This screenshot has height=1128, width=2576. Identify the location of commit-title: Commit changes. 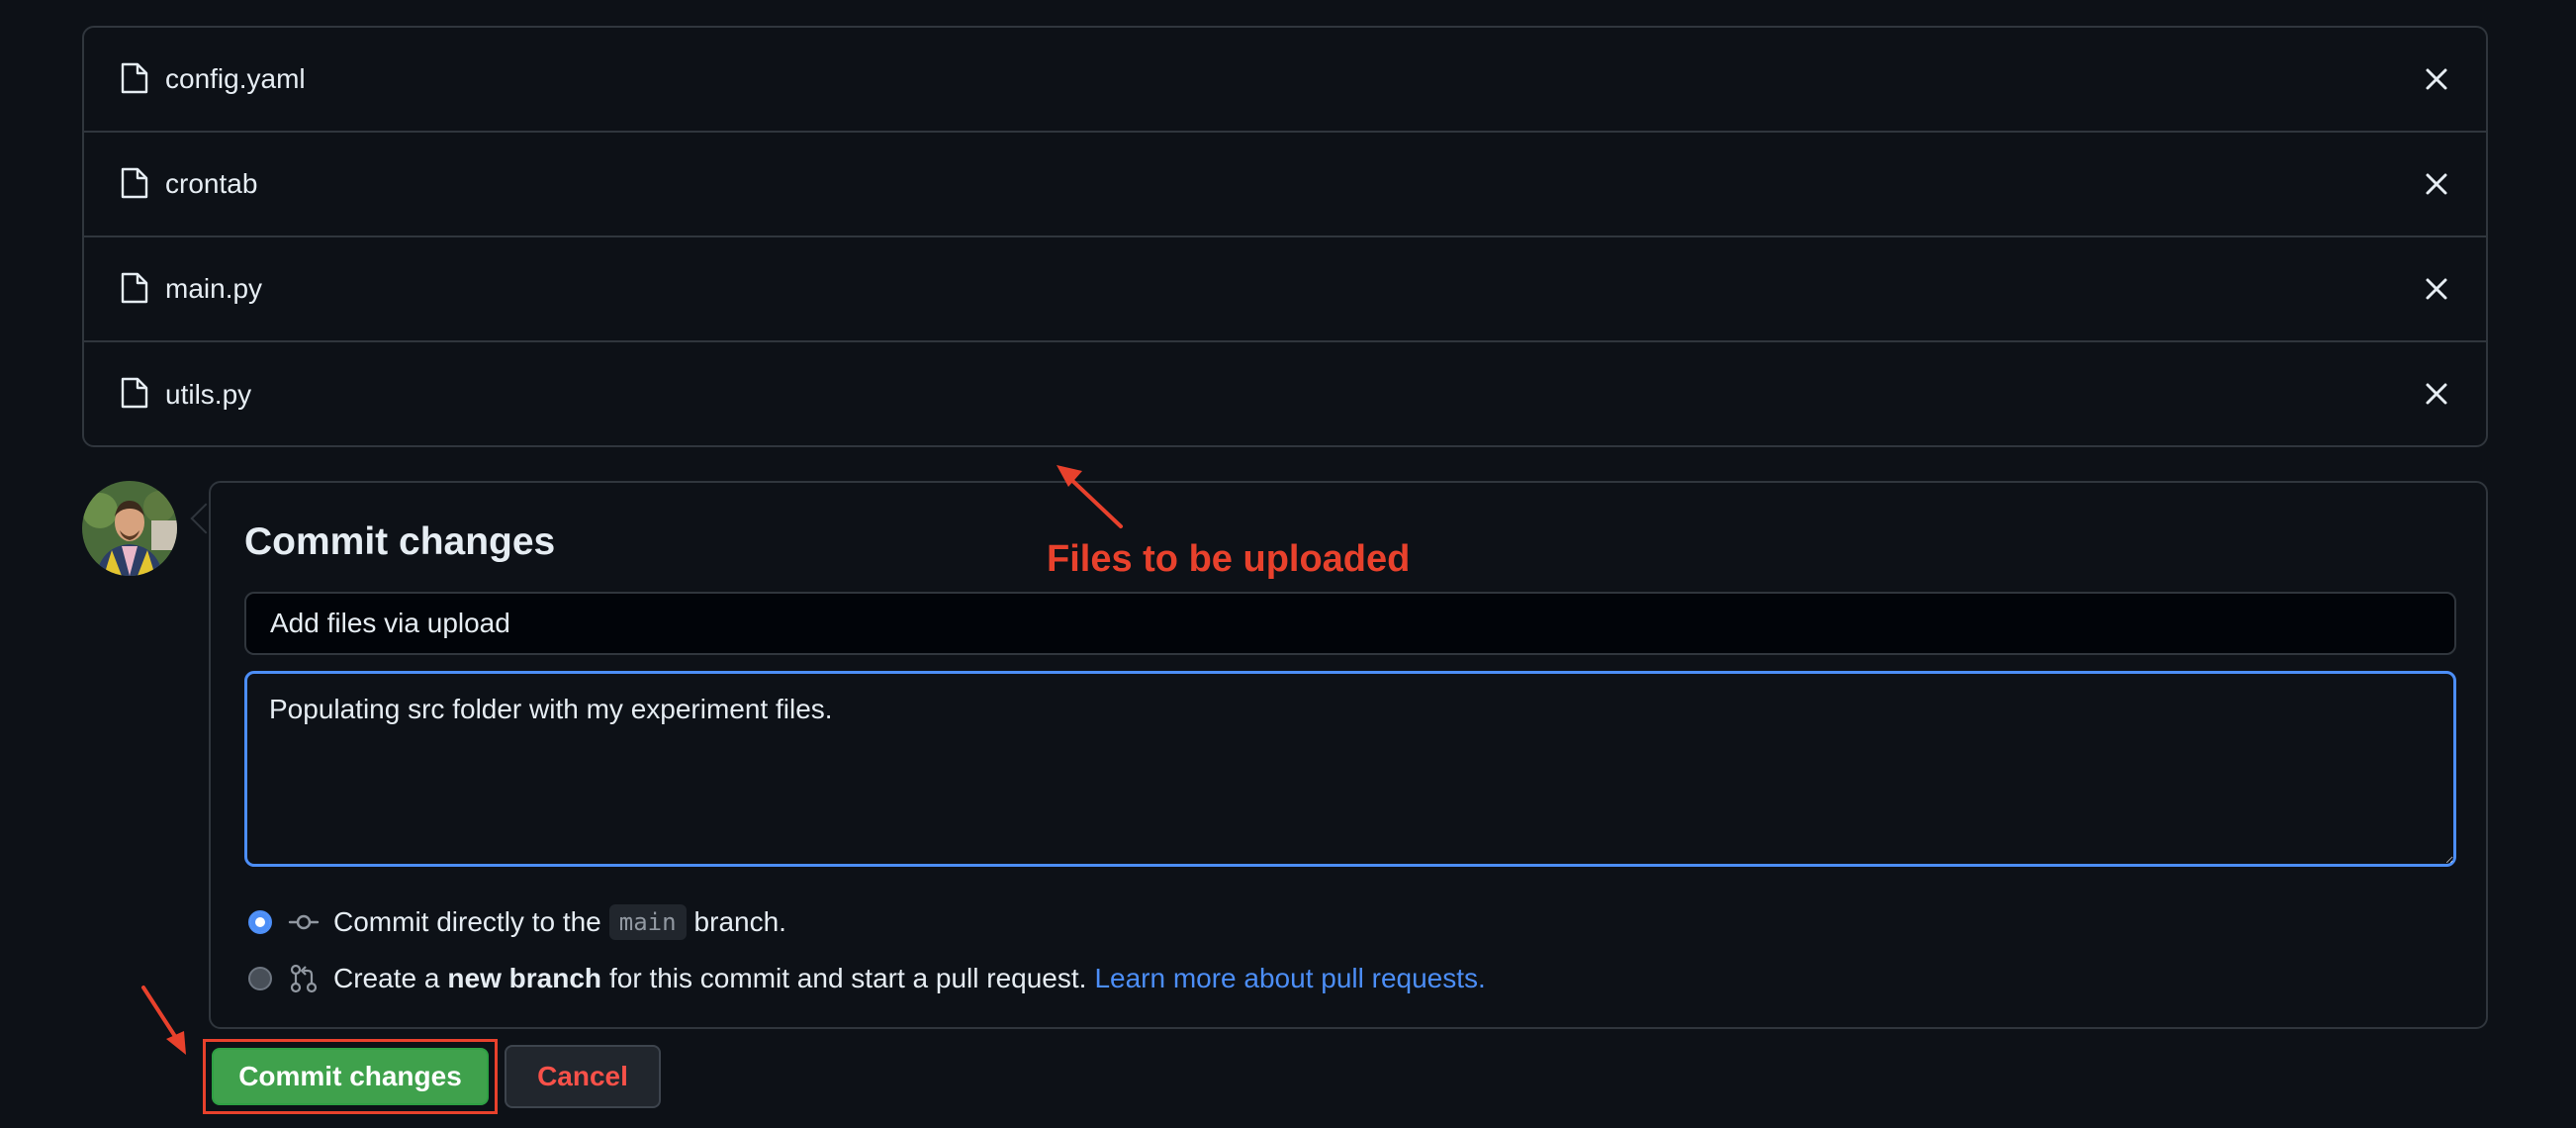
(400, 541).